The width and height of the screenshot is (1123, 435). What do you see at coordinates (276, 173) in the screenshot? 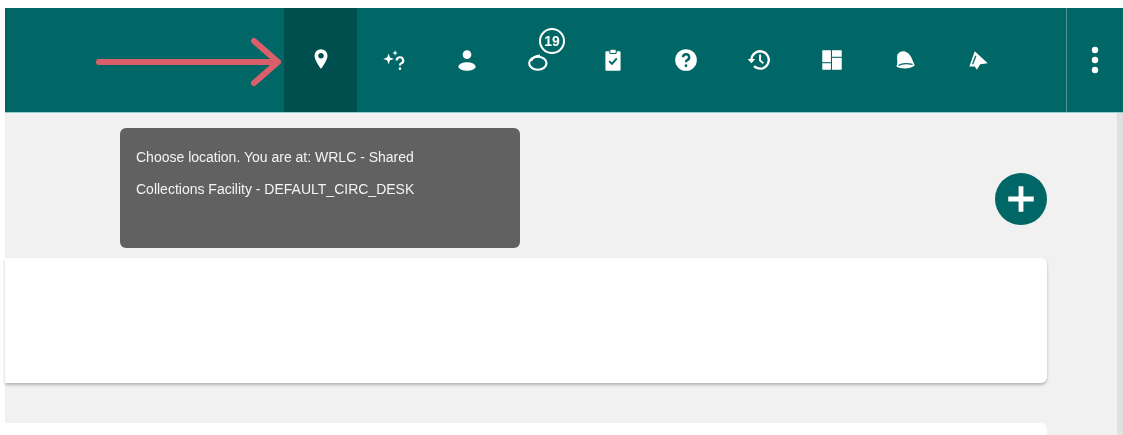
I see `tooltip-text: Choose location. You are at: WRLC - Shared Collections Facility - DEFAULT_CIRC_DESK` at bounding box center [276, 173].